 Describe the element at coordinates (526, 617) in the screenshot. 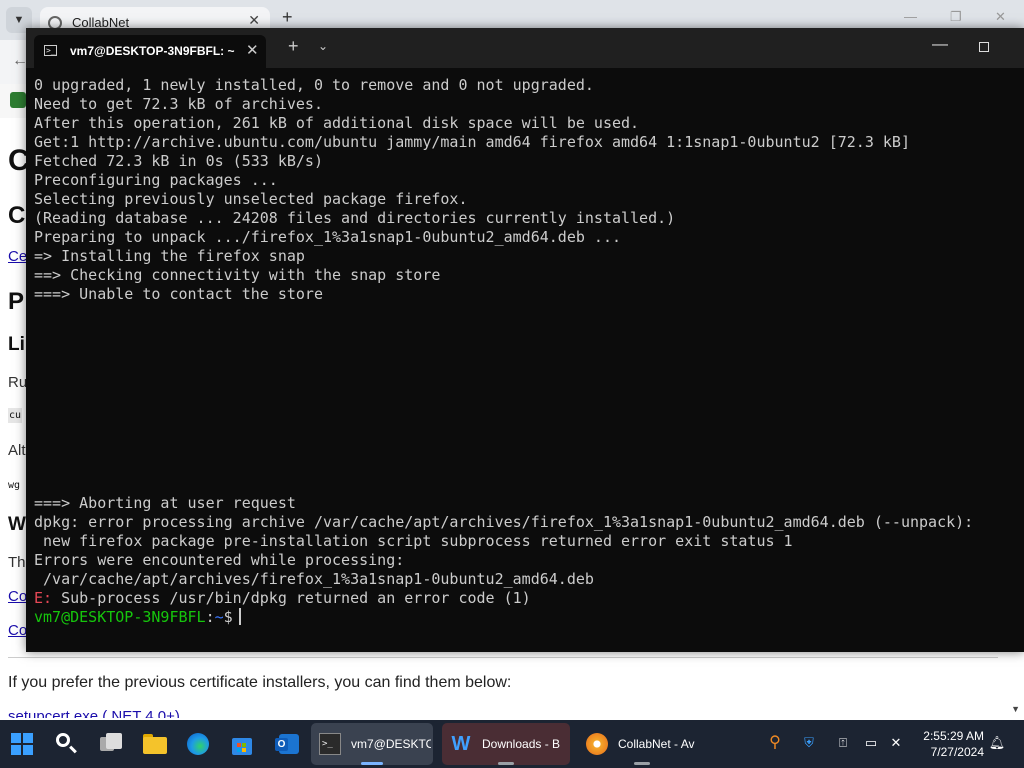

I see `terminal-prompt-line: vm7@DESKTOP-3N9FBFL:~$` at that location.